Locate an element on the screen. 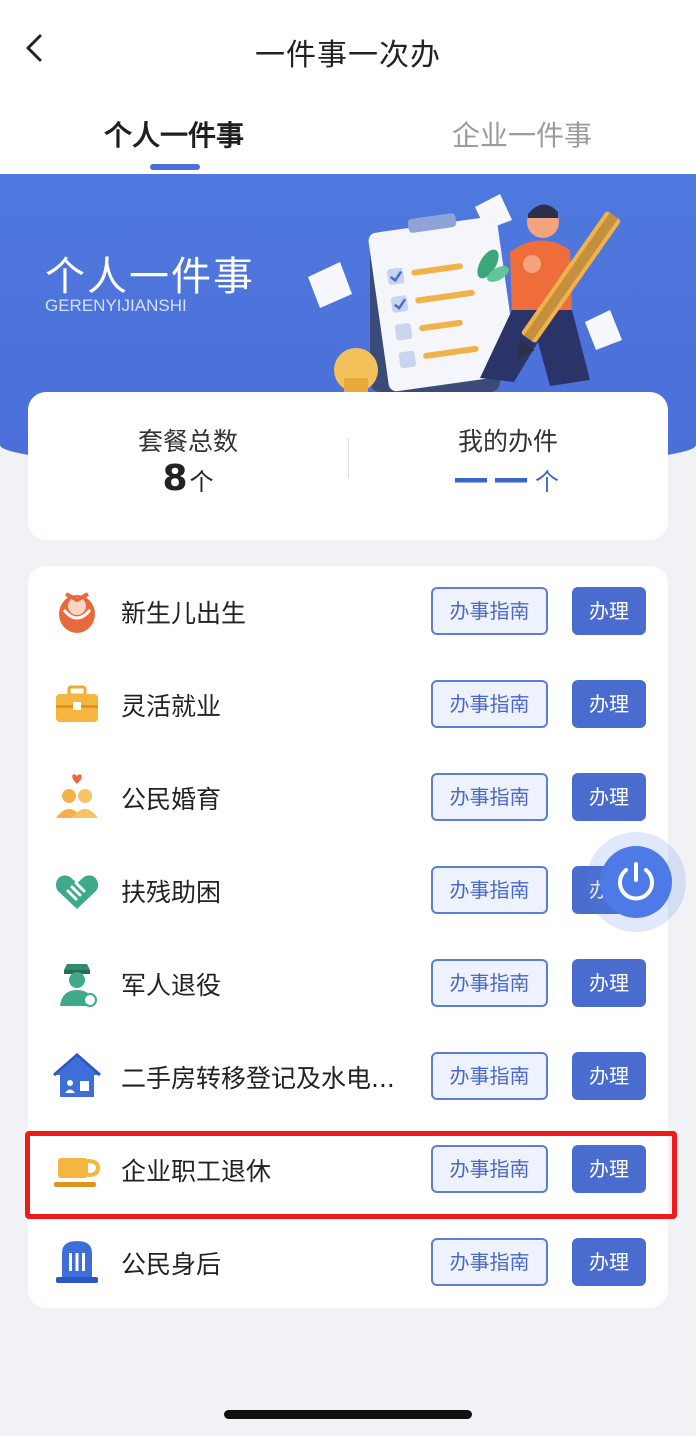  my-cases-label: 我的办件 is located at coordinates (507, 441).